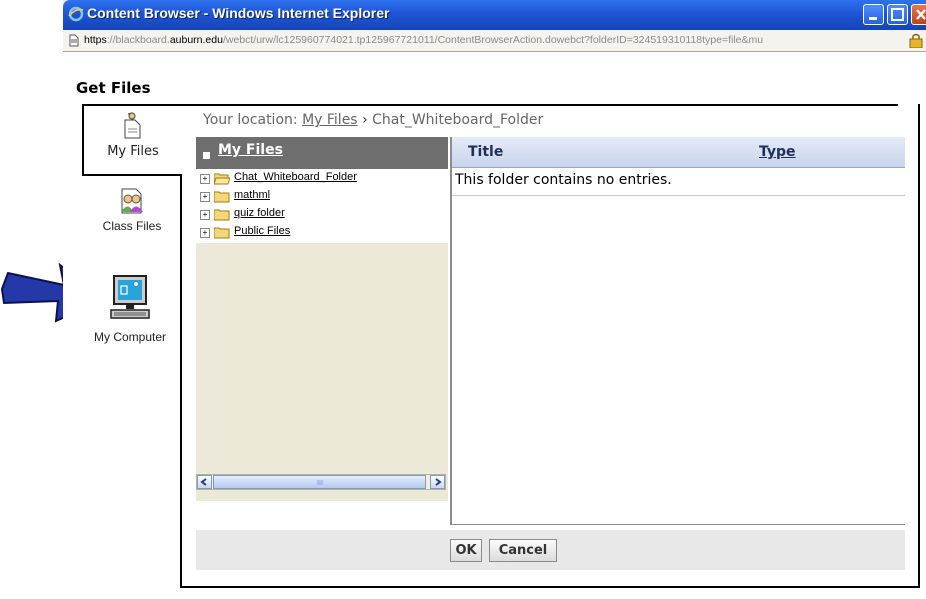 This screenshot has height=599, width=926. What do you see at coordinates (916, 40) in the screenshot?
I see `lock-icon` at bounding box center [916, 40].